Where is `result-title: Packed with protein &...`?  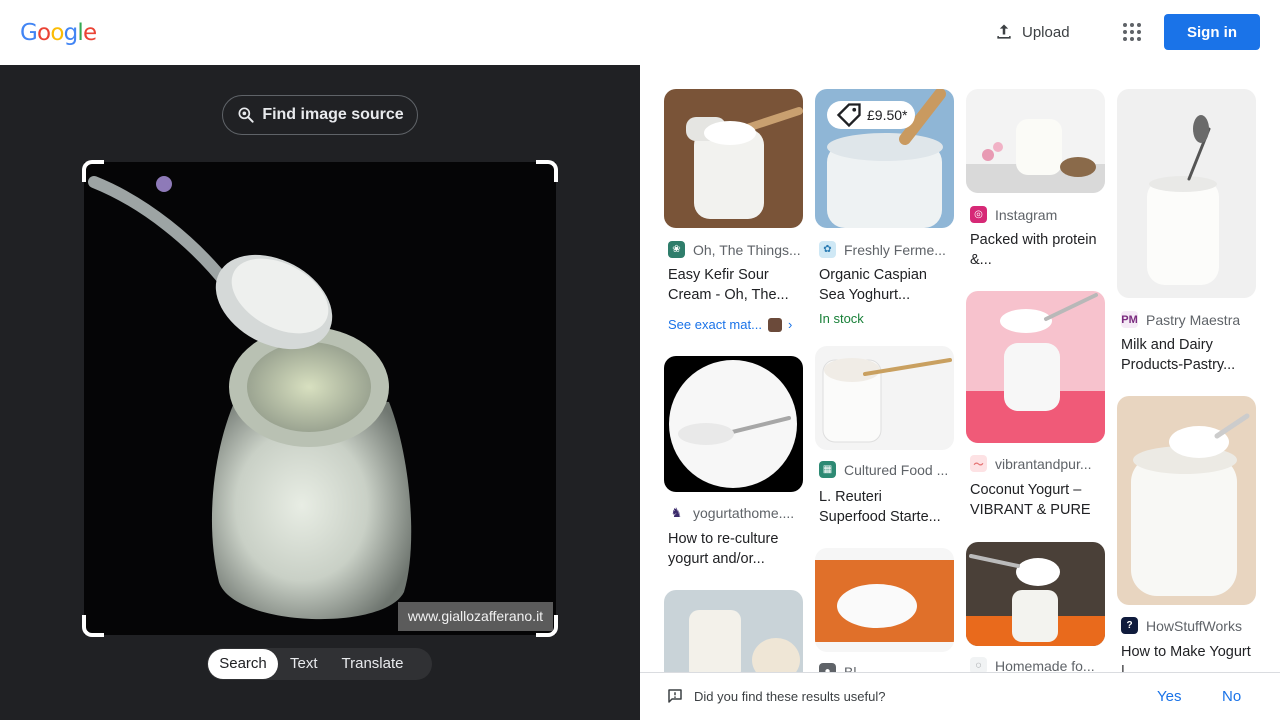
result-title: Packed with protein &... is located at coordinates (1036, 250).